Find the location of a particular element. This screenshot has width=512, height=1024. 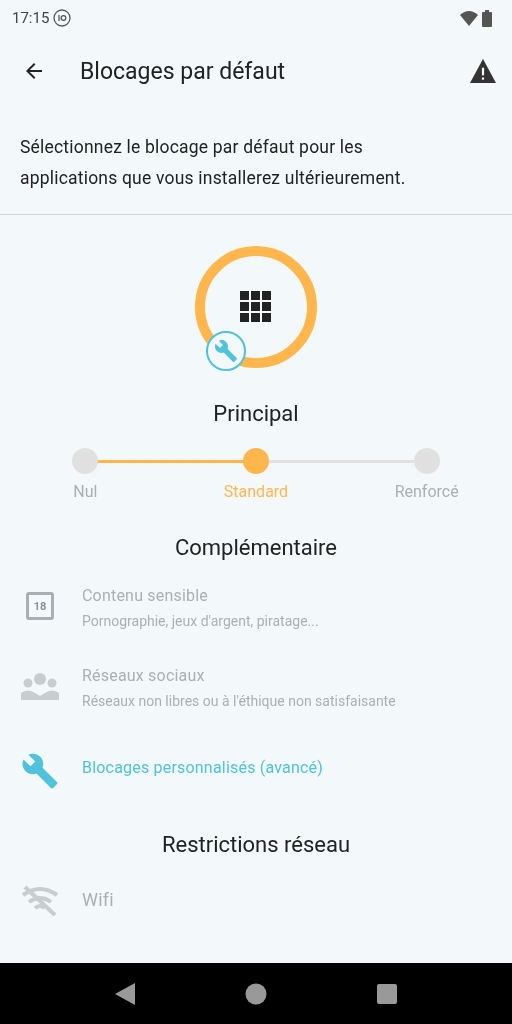

home-nav-icon is located at coordinates (256, 993).